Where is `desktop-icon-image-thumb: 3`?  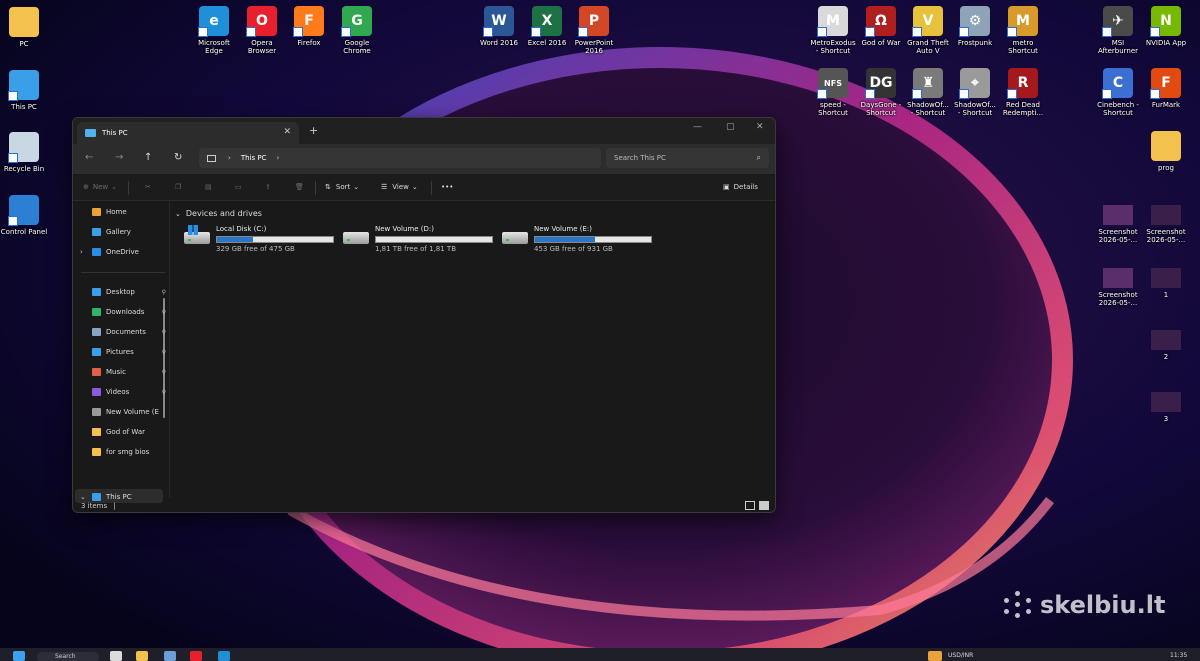 desktop-icon-image-thumb: 3 is located at coordinates (1166, 407).